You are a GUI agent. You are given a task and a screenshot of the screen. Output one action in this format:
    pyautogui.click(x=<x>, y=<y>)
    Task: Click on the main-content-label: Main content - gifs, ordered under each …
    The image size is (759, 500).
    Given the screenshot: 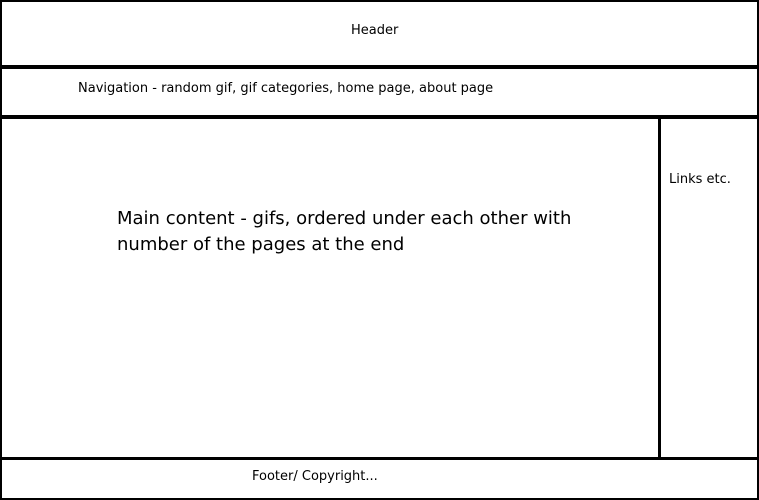 What is the action you would take?
    pyautogui.click(x=344, y=231)
    